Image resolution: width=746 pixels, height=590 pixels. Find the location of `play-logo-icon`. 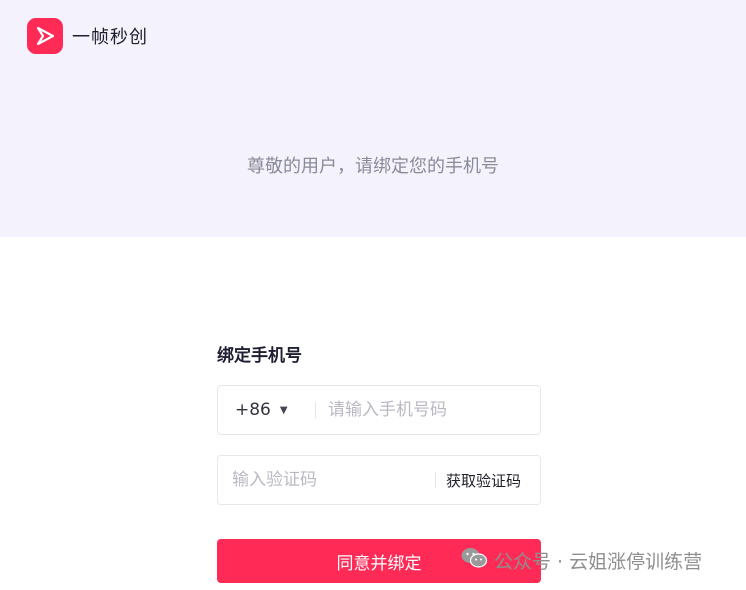

play-logo-icon is located at coordinates (45, 36).